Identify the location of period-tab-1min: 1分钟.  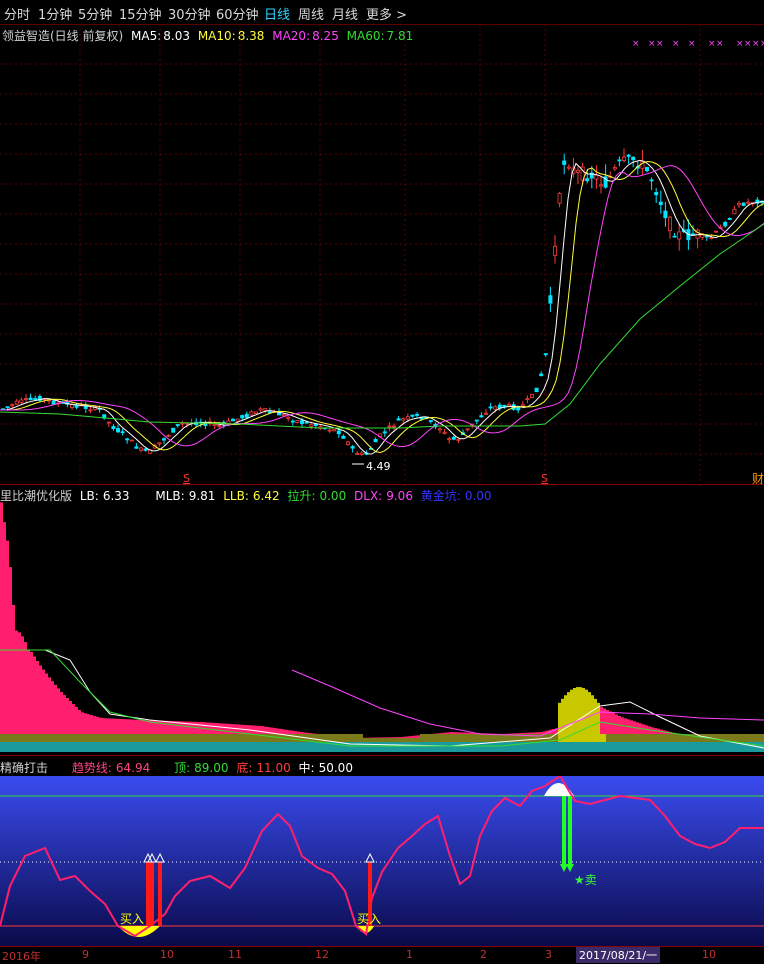
(55, 13).